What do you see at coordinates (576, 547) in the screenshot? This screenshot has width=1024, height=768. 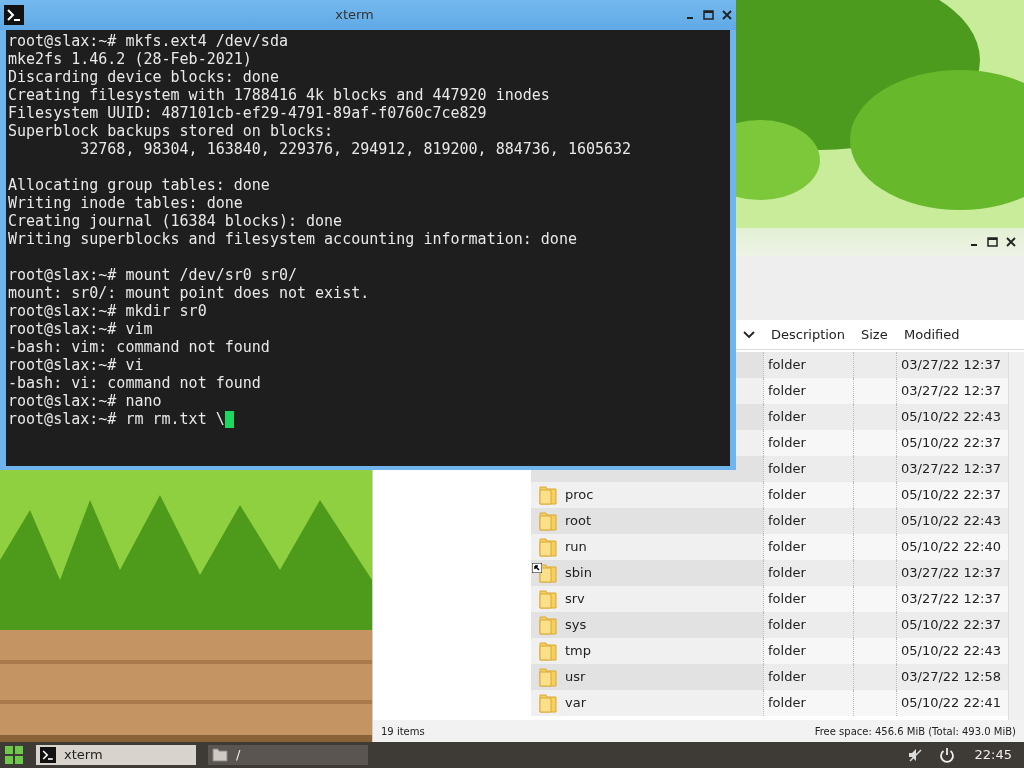 I see `file-name: run` at bounding box center [576, 547].